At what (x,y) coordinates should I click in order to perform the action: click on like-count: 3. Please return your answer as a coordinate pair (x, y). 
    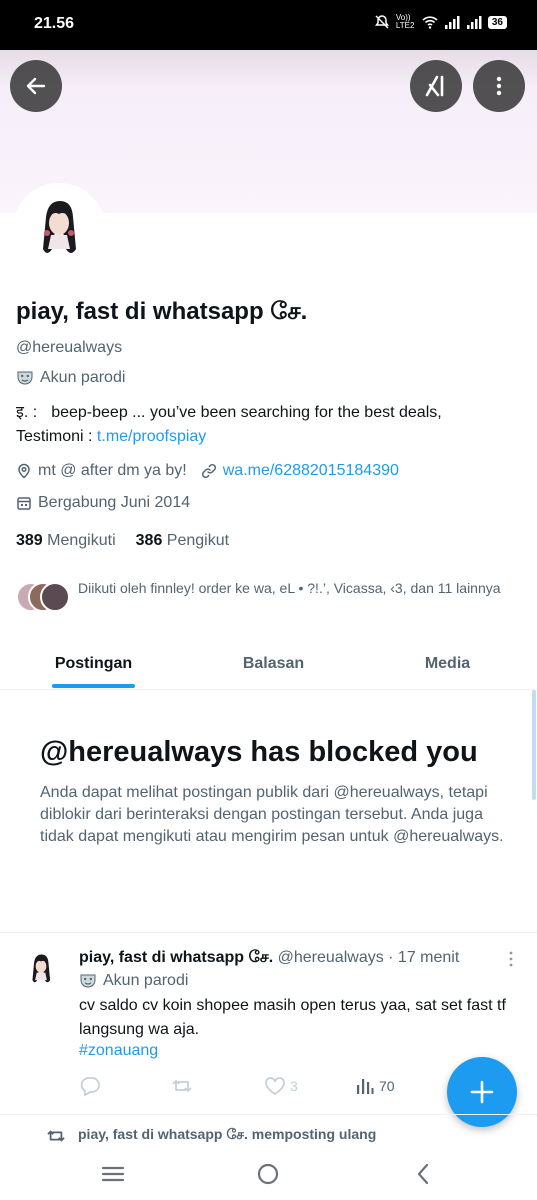
    Looking at the image, I should click on (294, 1086).